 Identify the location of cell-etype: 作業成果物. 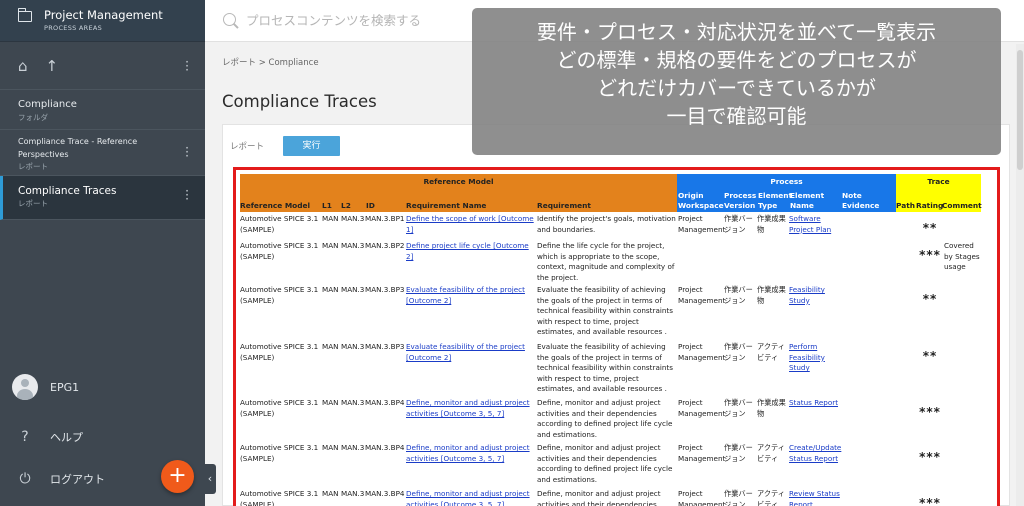
(771, 408).